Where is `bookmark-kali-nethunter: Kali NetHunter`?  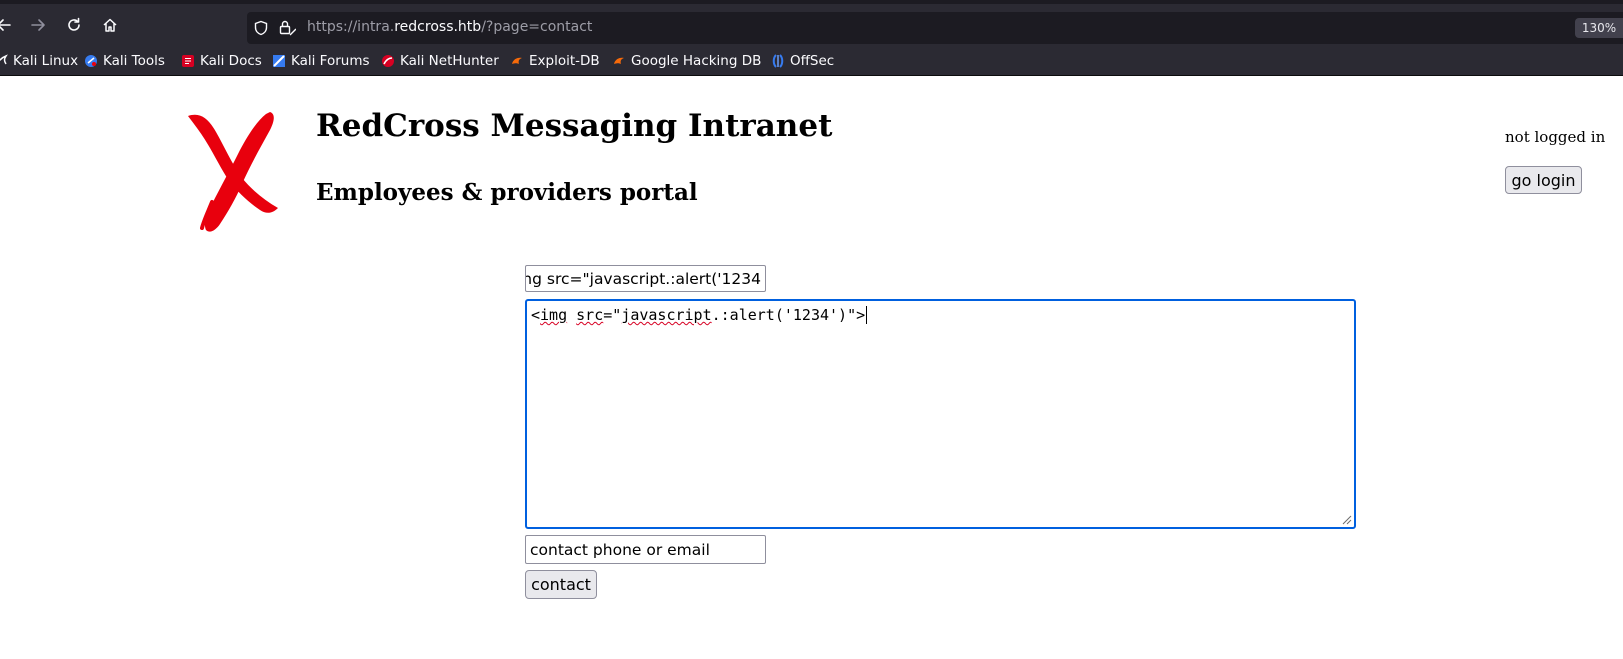
bookmark-kali-nethunter: Kali NetHunter is located at coordinates (440, 61).